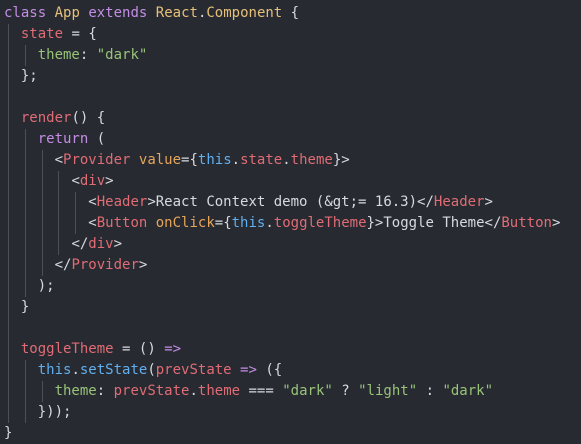  I want to click on code-token: value, so click(160, 160).